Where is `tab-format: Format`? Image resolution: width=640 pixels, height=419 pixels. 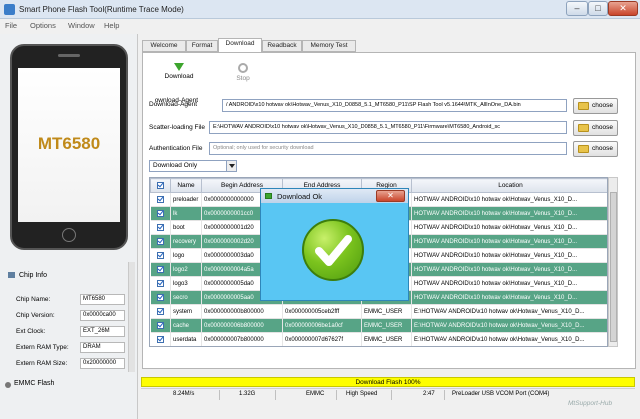 tab-format: Format is located at coordinates (202, 46).